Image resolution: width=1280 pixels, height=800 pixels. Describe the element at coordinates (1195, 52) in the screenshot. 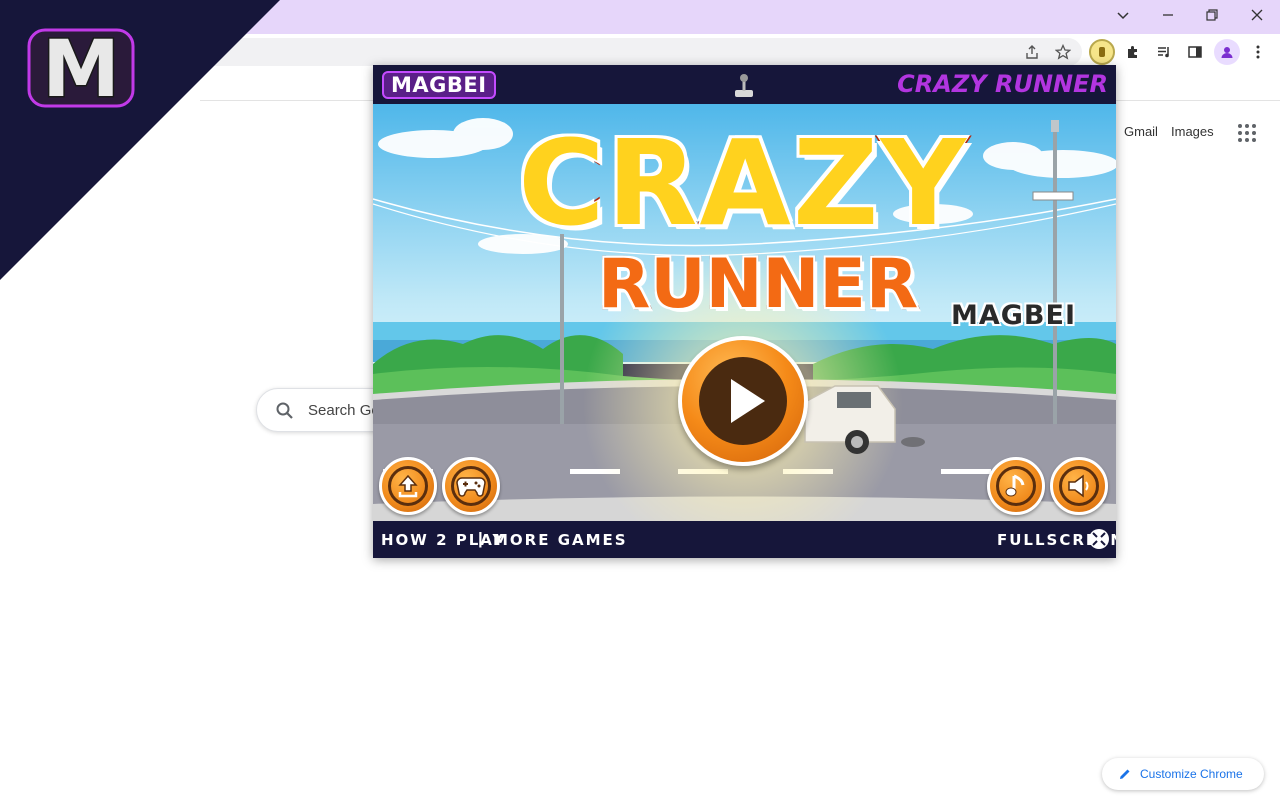

I see `side-panel-icon` at that location.